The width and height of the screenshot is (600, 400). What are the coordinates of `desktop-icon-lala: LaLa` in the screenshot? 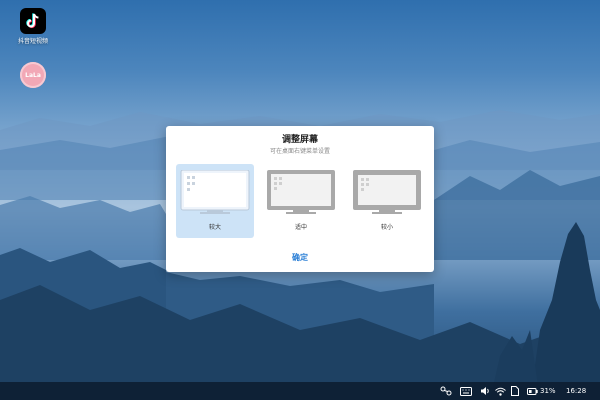 It's located at (33, 77).